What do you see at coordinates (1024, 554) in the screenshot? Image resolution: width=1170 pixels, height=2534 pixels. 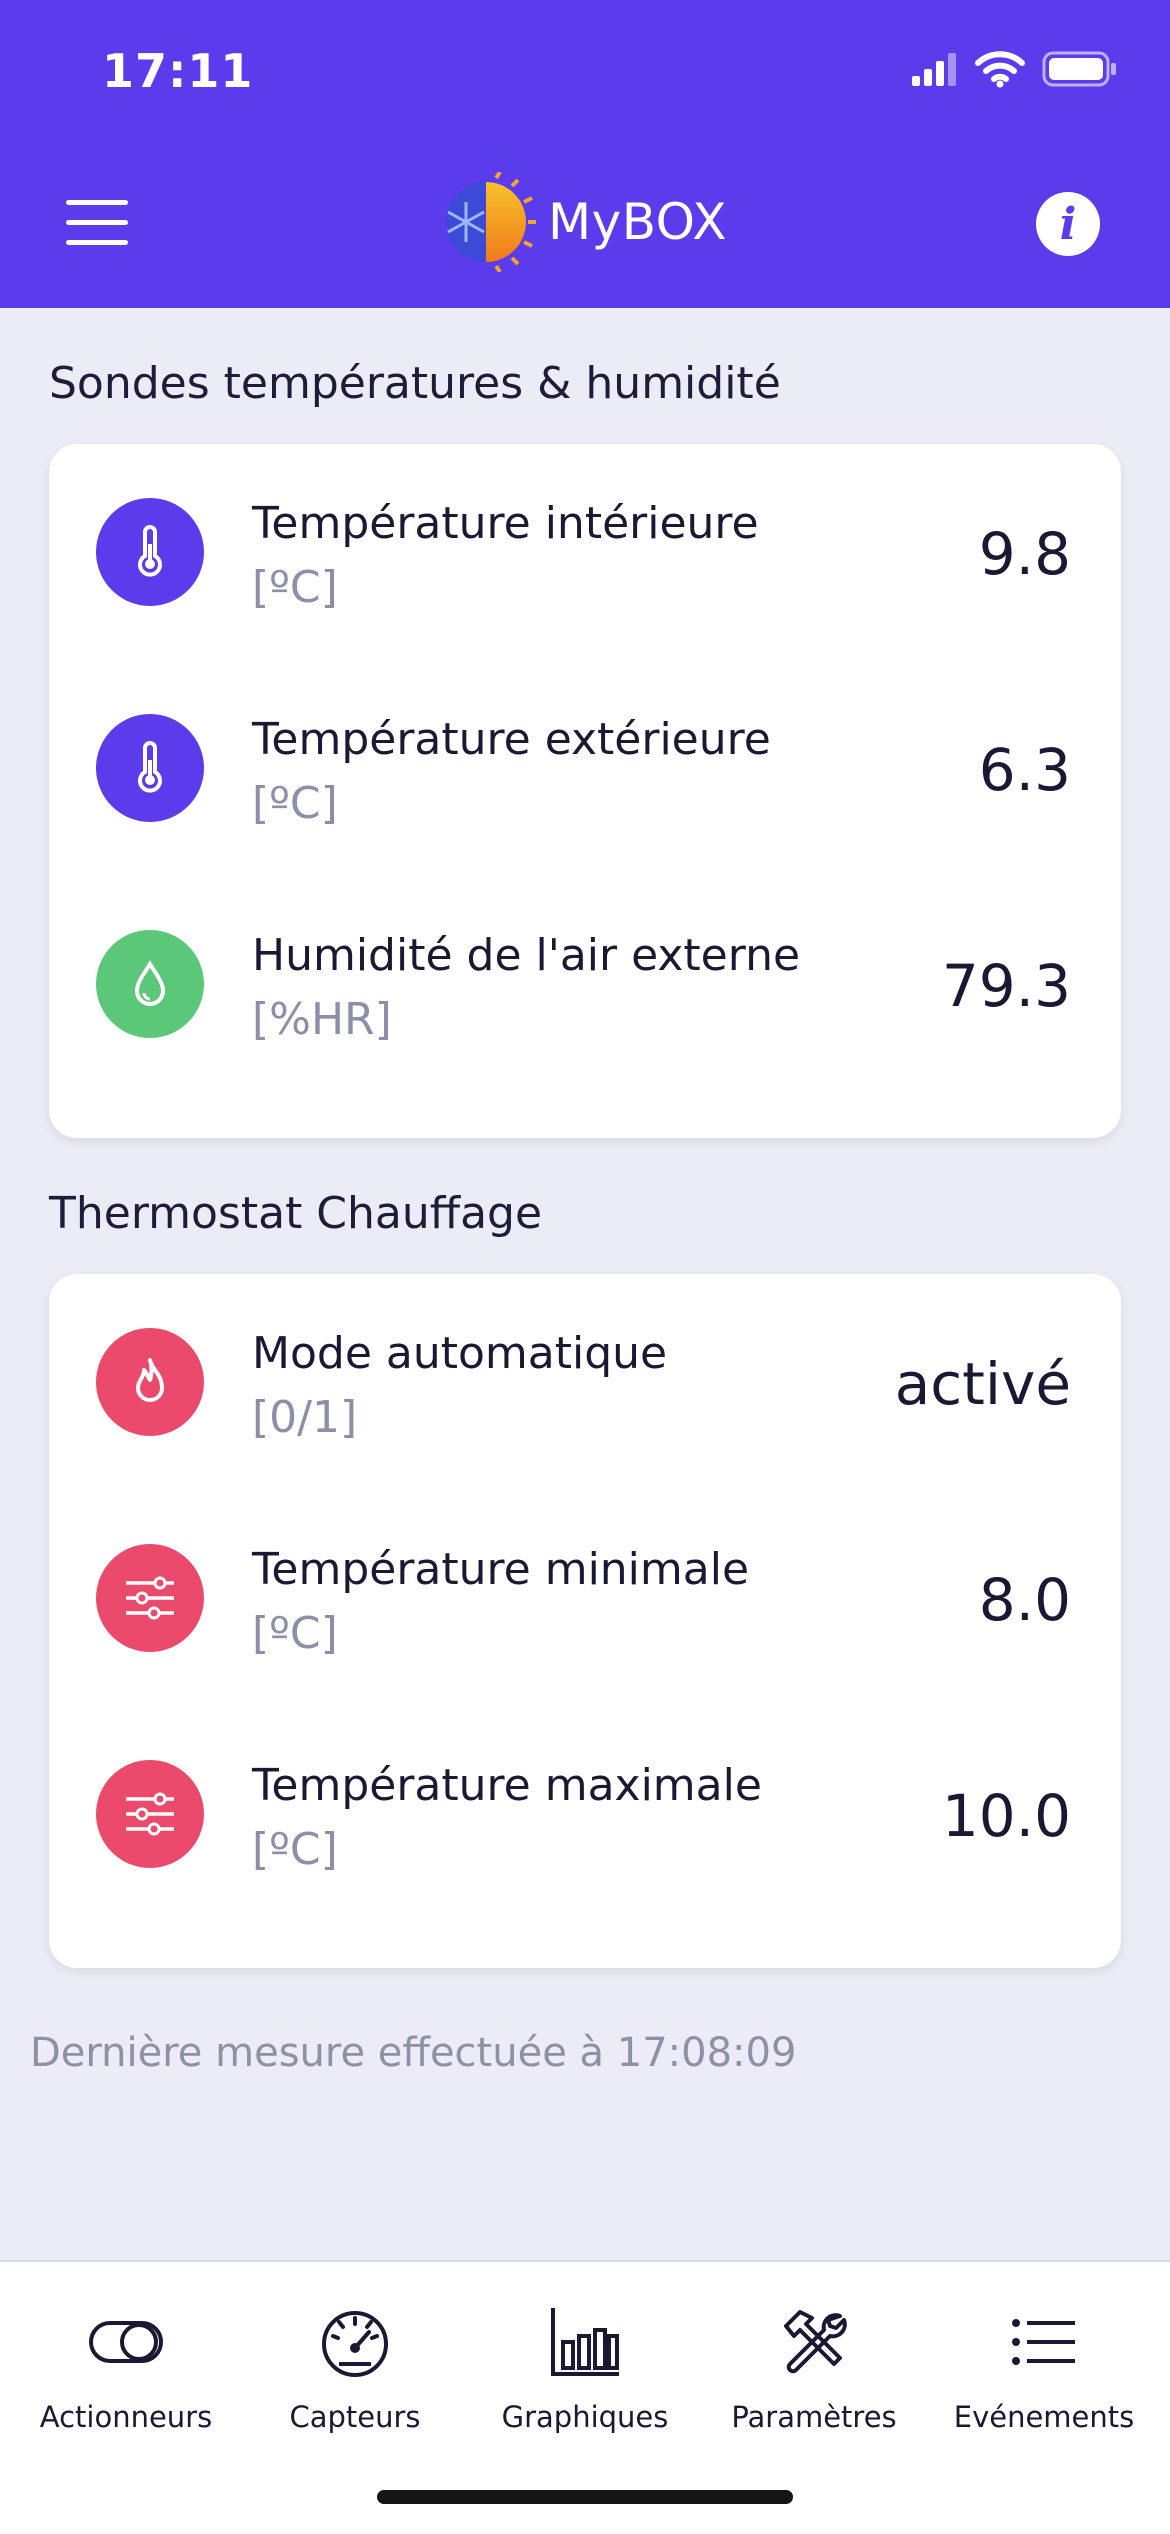 I see `row-value: 9.8` at bounding box center [1024, 554].